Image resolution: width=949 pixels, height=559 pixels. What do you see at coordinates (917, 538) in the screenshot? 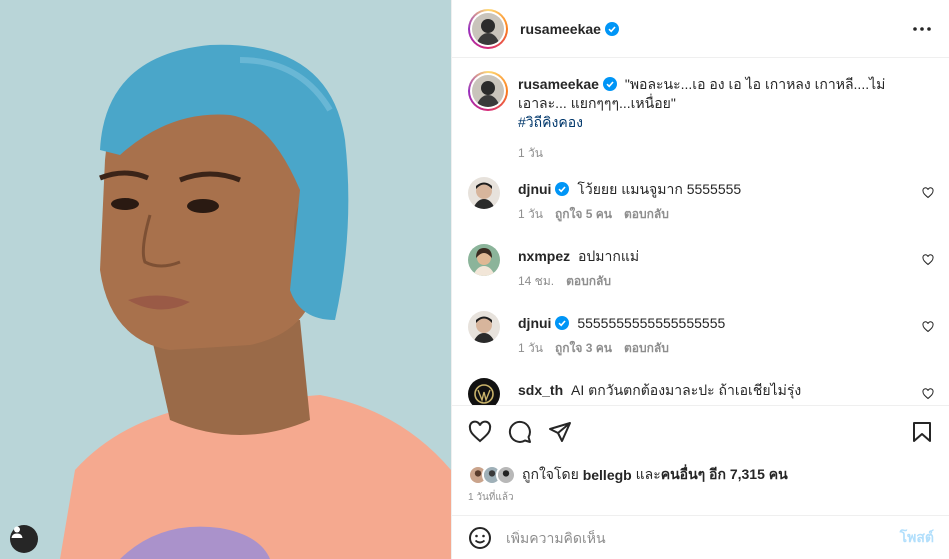
I see `post-comment-button: โพสต์` at bounding box center [917, 538].